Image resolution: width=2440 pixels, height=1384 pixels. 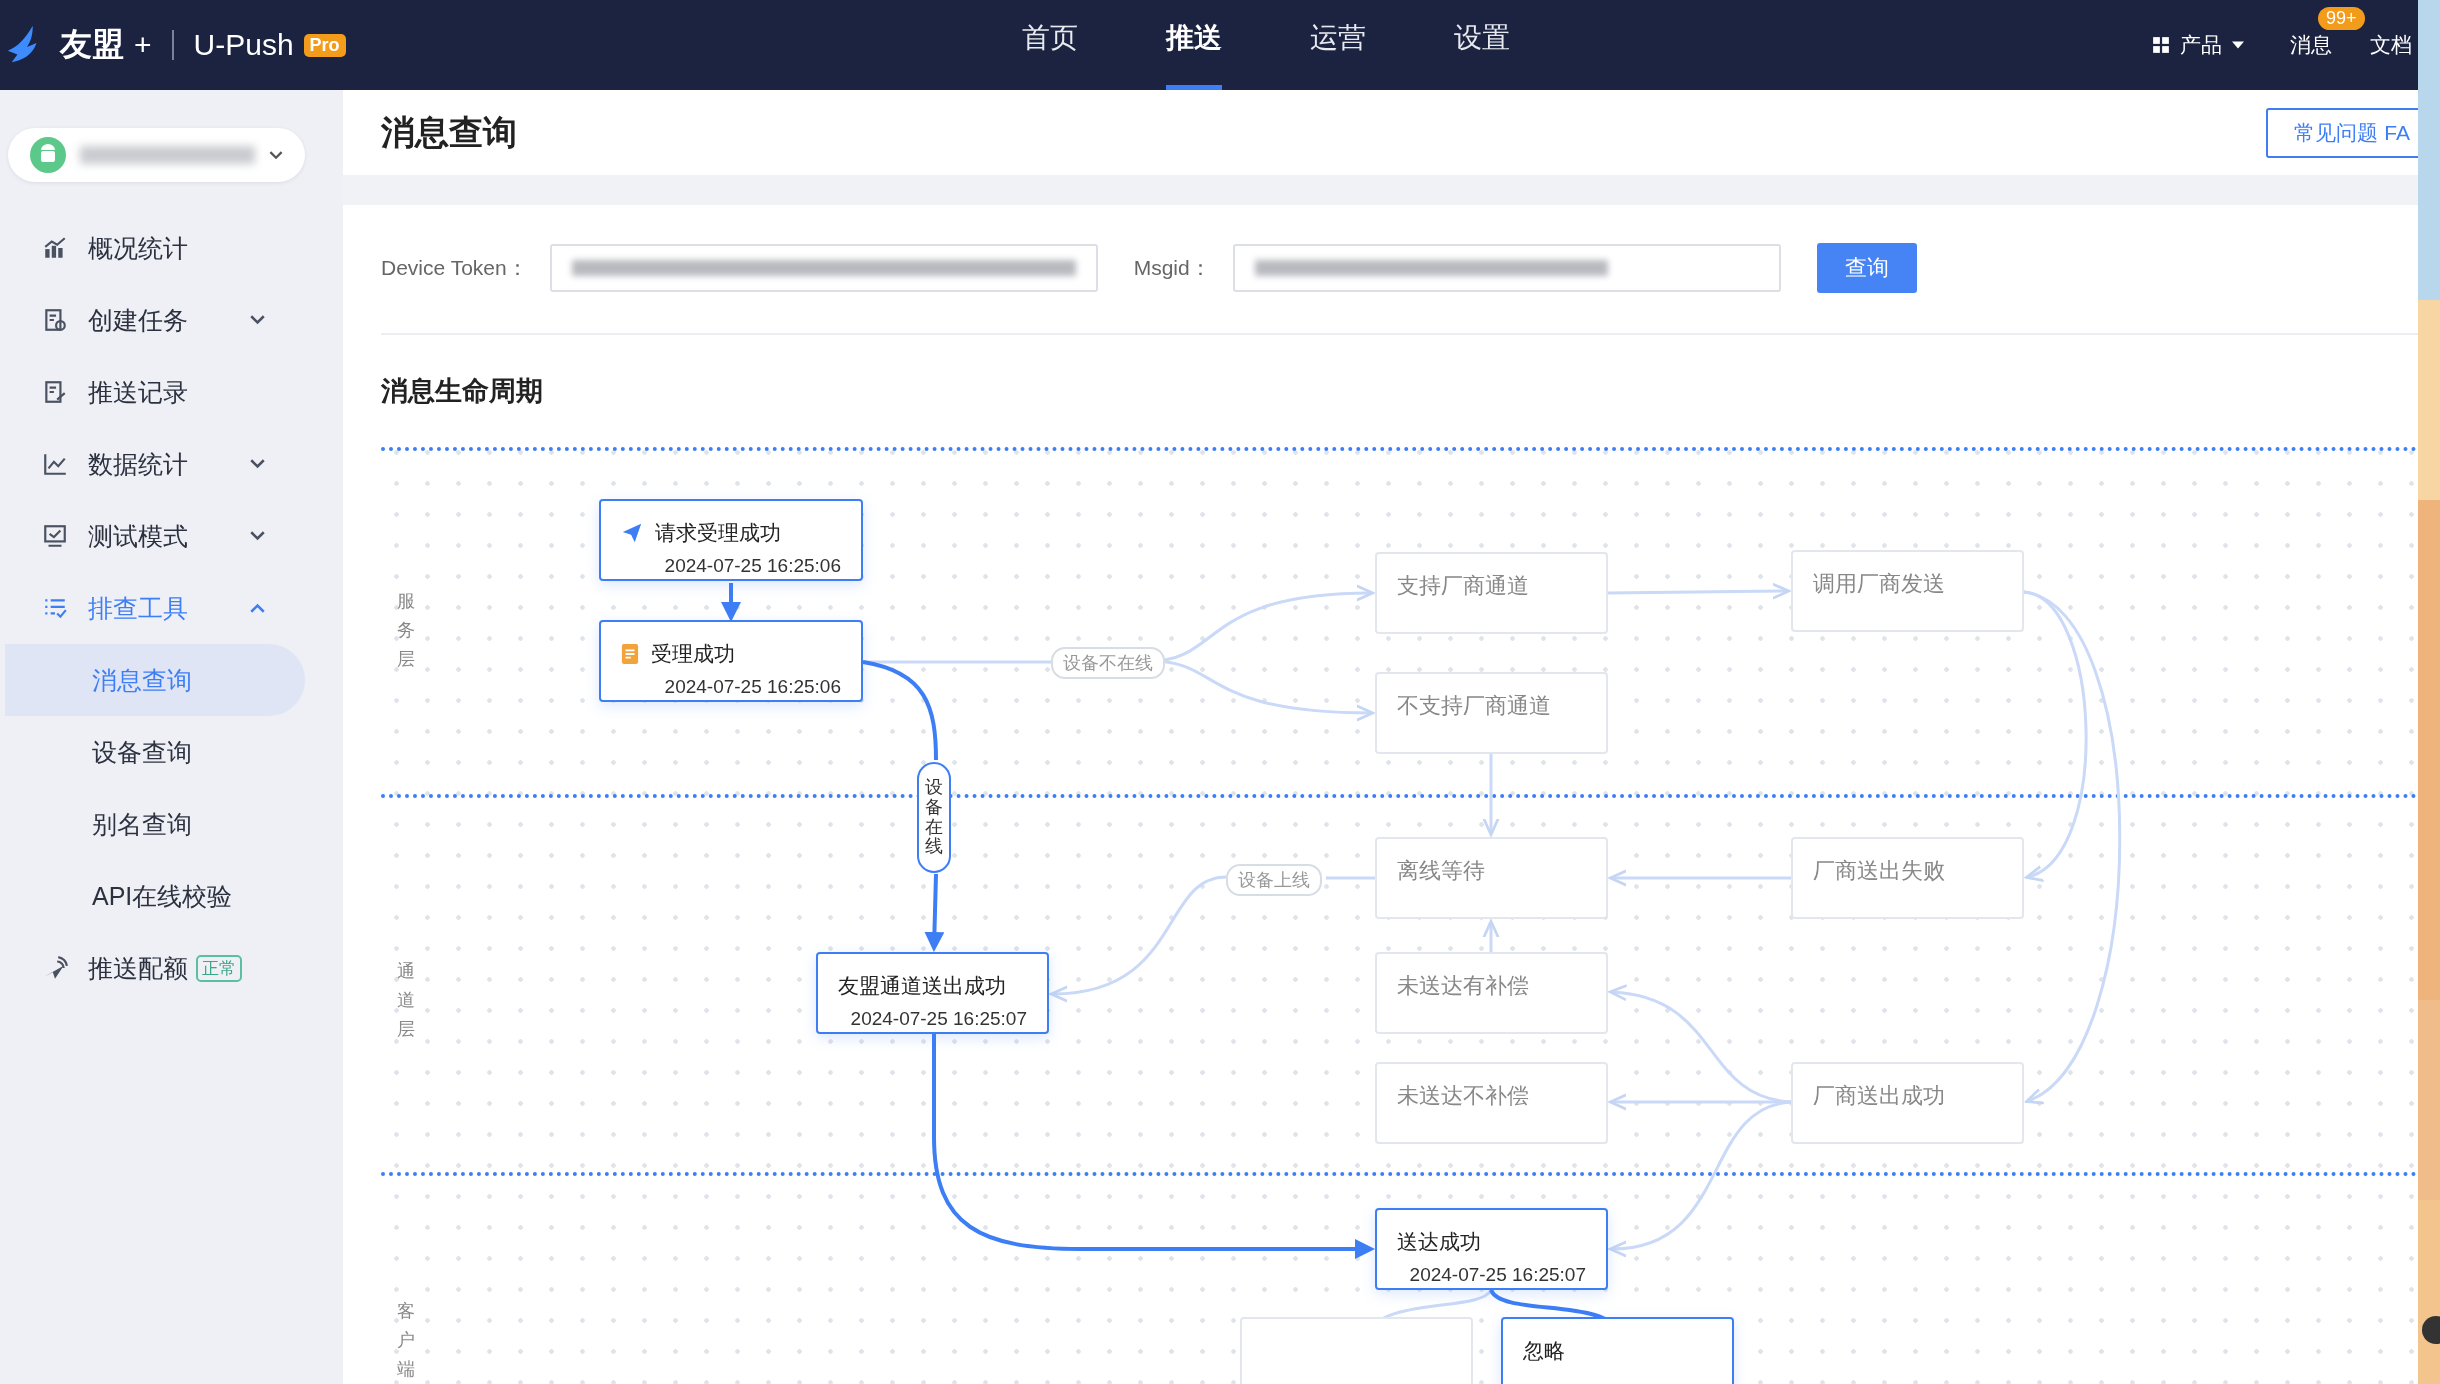 What do you see at coordinates (1463, 586) in the screenshot?
I see `node-title: 支持厂商通道` at bounding box center [1463, 586].